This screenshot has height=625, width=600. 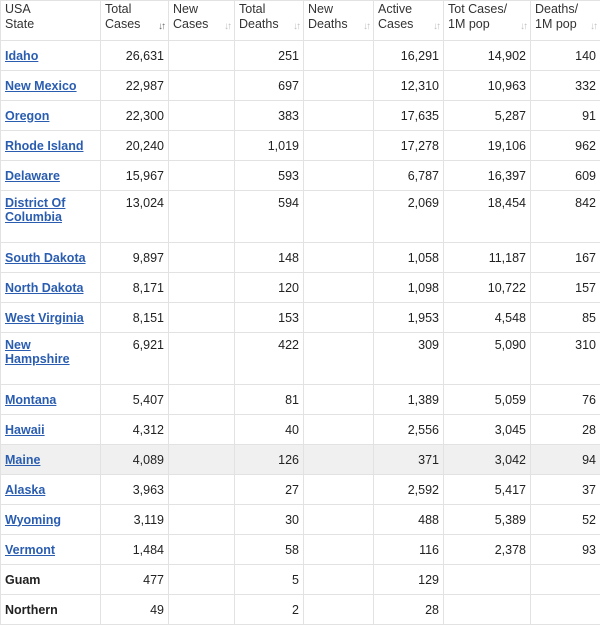 What do you see at coordinates (565, 318) in the screenshot?
I see `deaths-per-million-cell: 85` at bounding box center [565, 318].